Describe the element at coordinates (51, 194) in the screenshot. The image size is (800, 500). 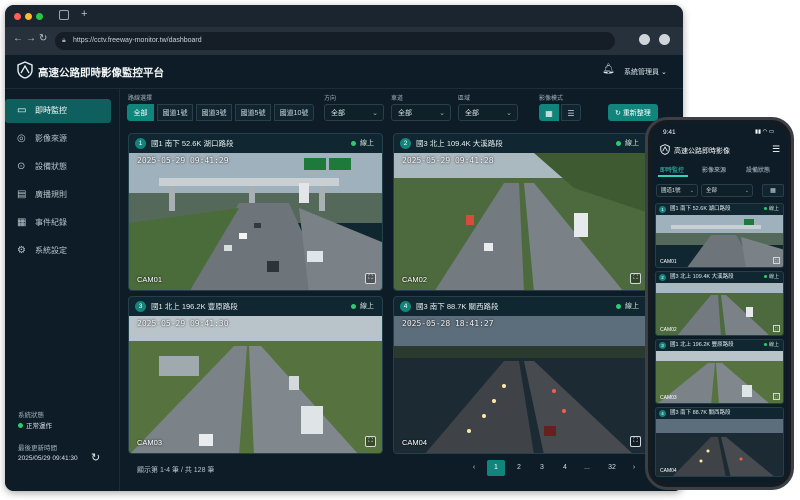
I see `sidebar-item-label: 廣播規則` at that location.